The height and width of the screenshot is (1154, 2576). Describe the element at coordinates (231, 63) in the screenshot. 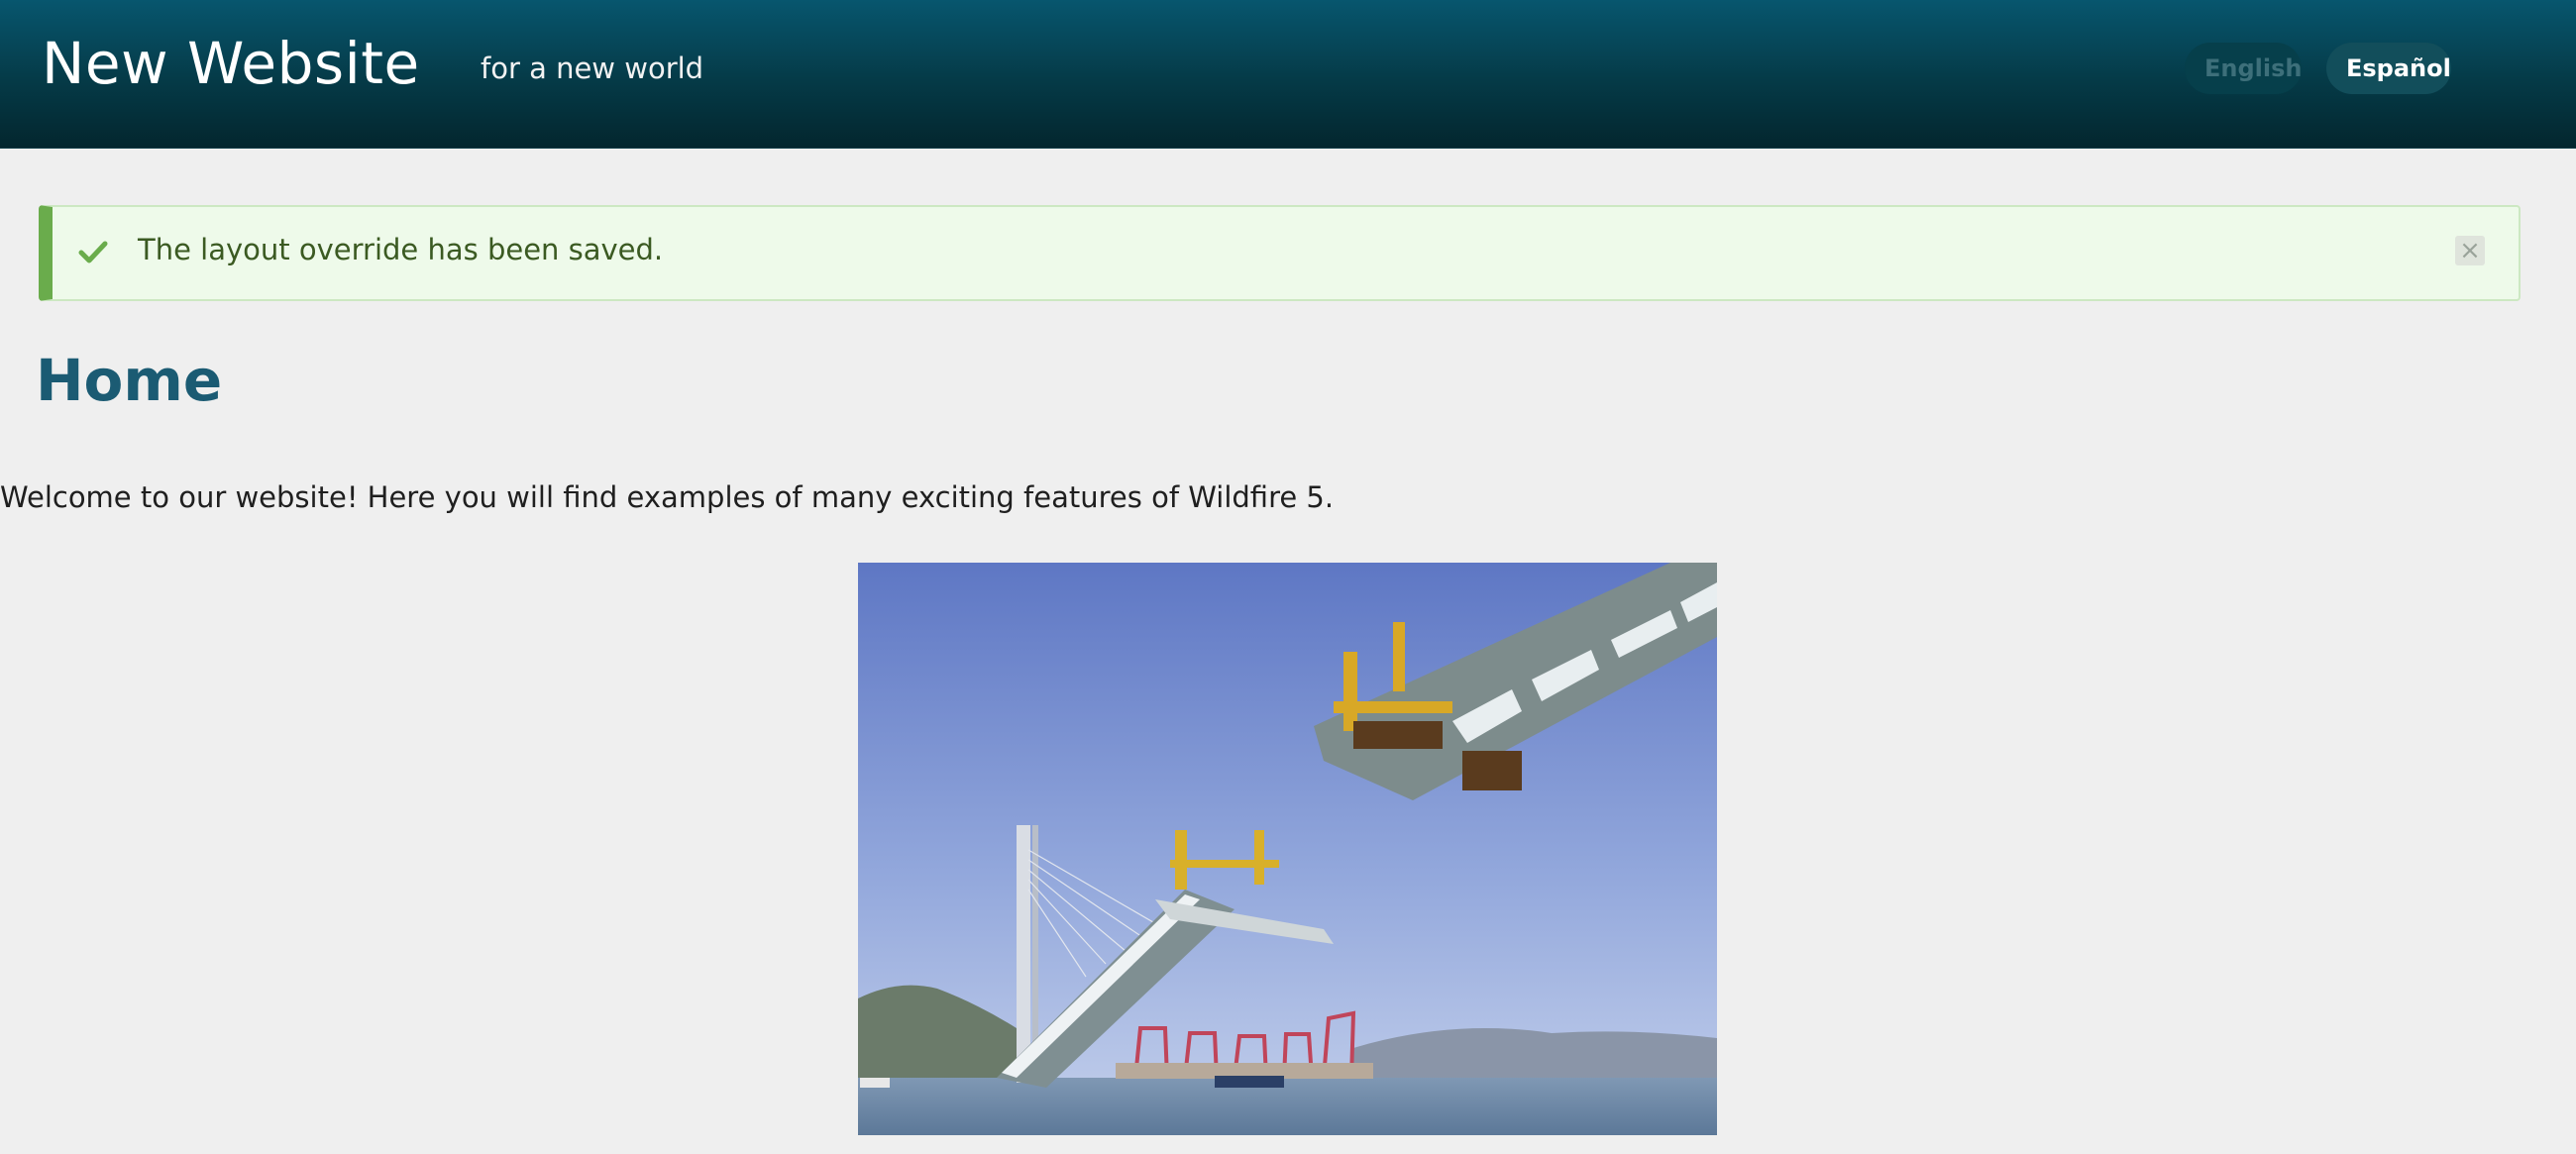

I see `site-title: New Website` at that location.